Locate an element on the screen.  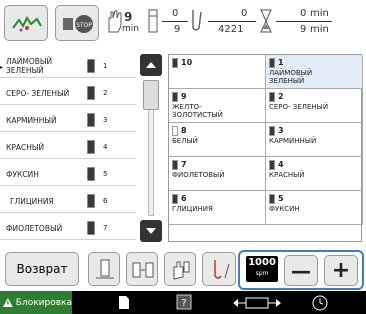
needle-color-name: ЖЕЛТО- ЗОЛОТИСТЫЙ is located at coordinates (197, 111).